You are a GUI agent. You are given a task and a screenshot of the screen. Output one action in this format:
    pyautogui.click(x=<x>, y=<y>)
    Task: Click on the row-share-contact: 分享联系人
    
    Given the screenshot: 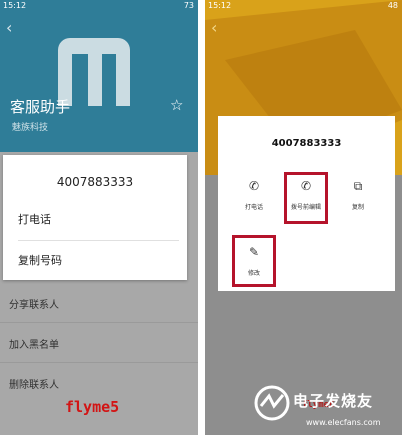 What is the action you would take?
    pyautogui.click(x=34, y=303)
    